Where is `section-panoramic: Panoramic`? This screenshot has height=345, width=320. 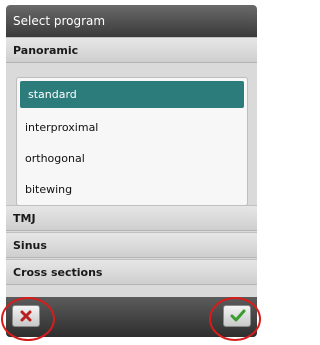
section-panoramic: Panoramic is located at coordinates (131, 50).